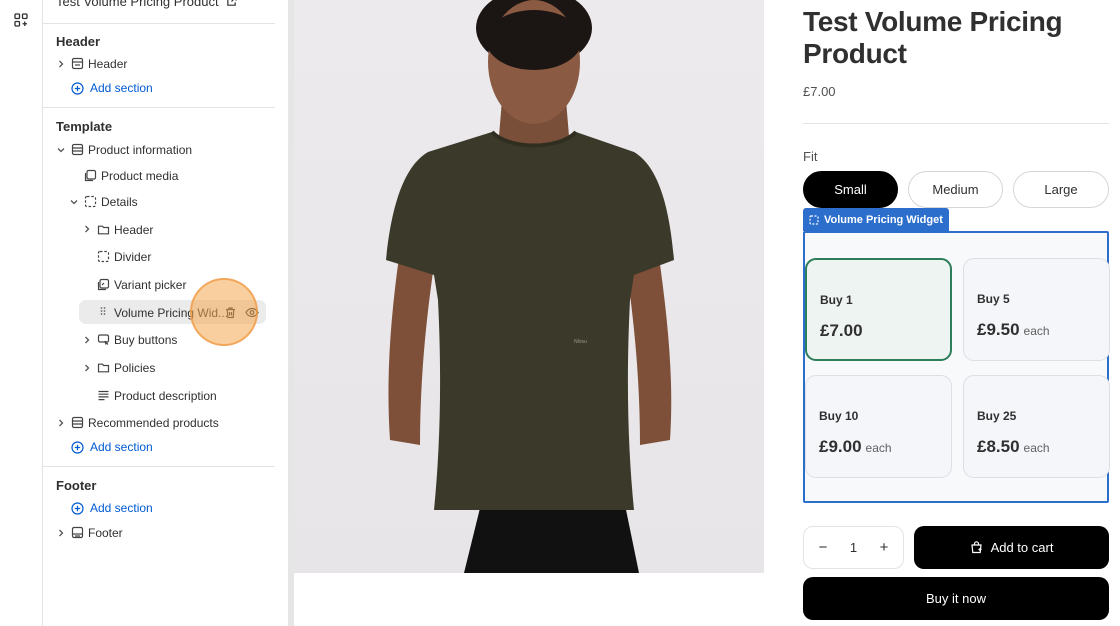 The width and height of the screenshot is (1120, 626). I want to click on group-footer-title: Footer, so click(76, 485).